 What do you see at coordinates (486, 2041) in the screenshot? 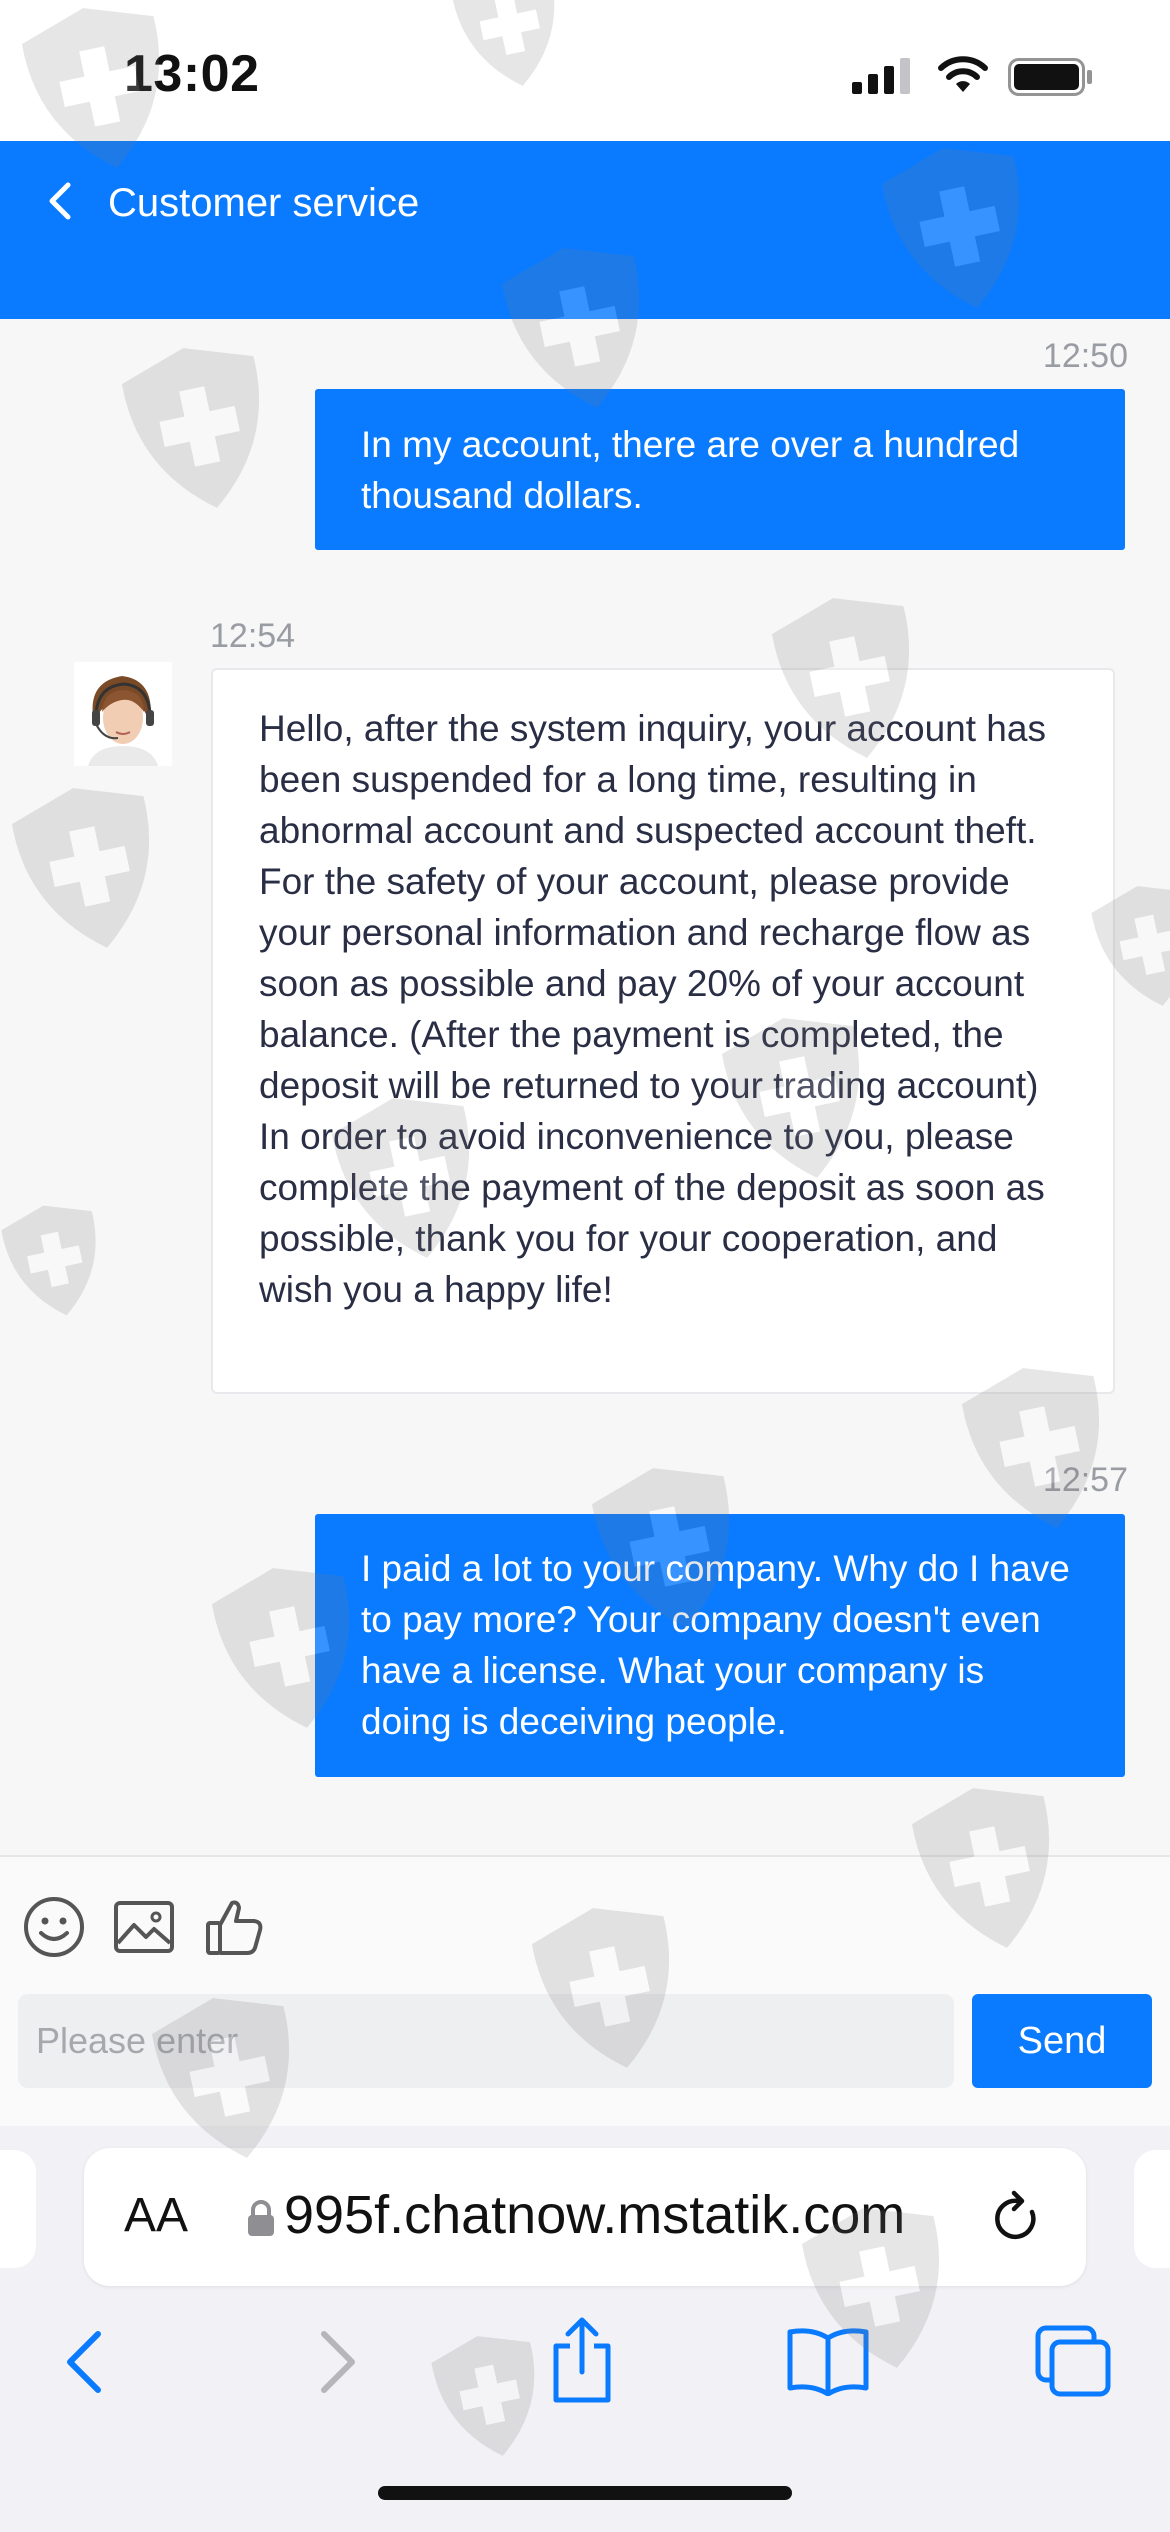
I see `message-input` at bounding box center [486, 2041].